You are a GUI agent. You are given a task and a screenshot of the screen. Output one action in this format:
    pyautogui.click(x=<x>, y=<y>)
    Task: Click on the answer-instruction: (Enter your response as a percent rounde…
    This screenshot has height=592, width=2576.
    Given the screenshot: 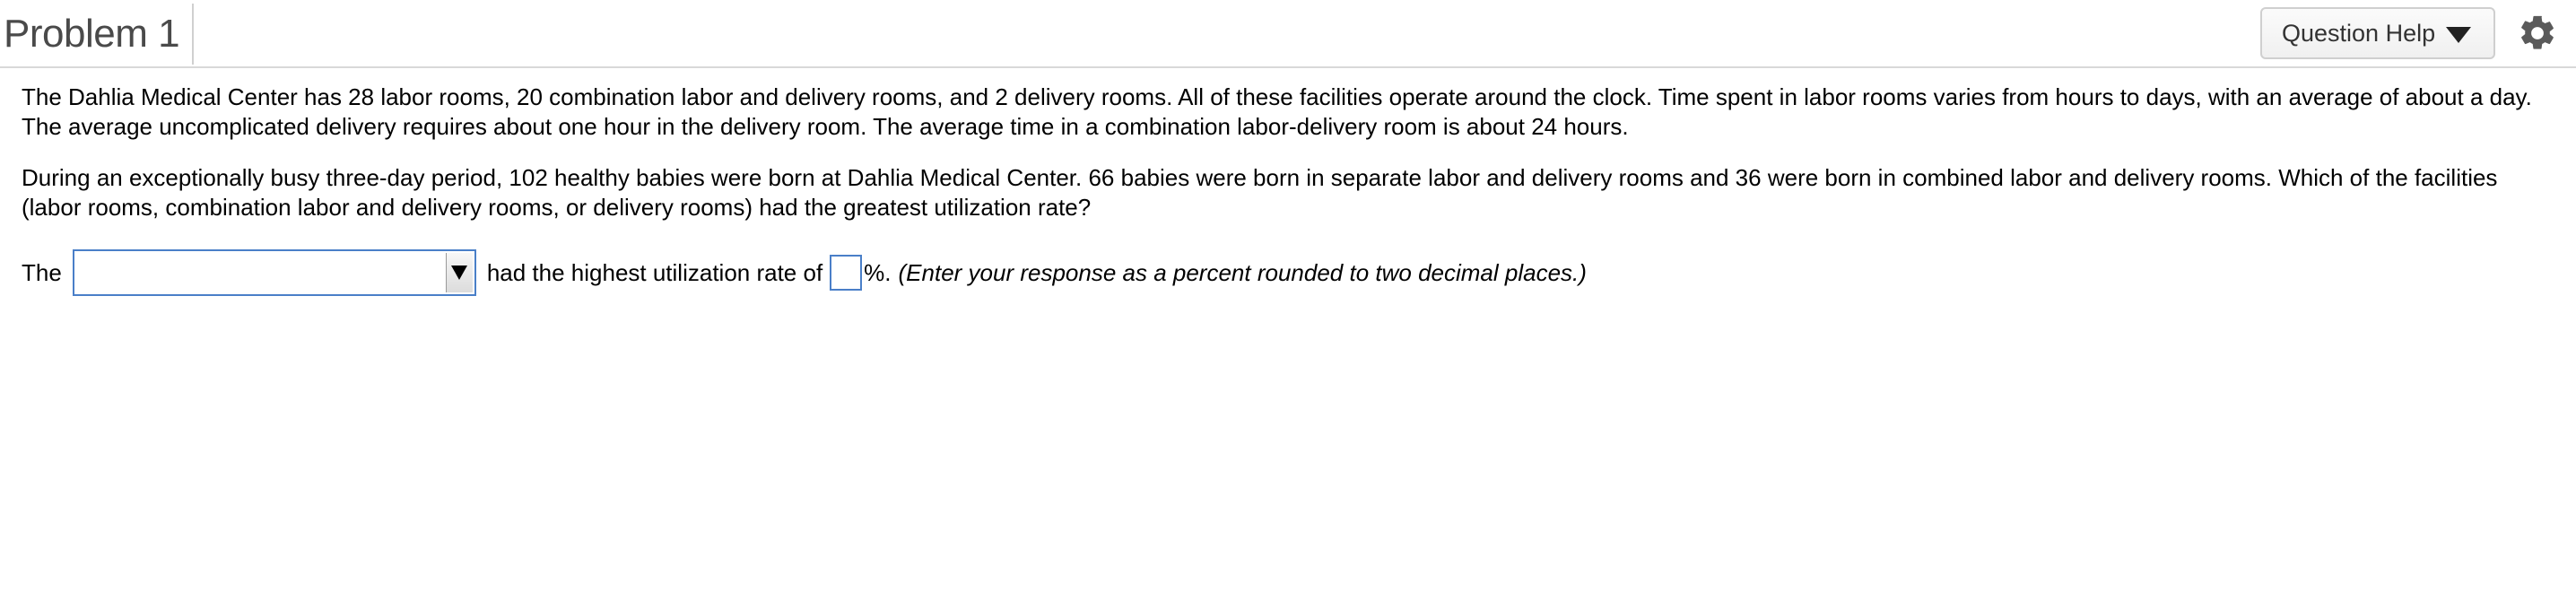 What is the action you would take?
    pyautogui.click(x=1242, y=272)
    